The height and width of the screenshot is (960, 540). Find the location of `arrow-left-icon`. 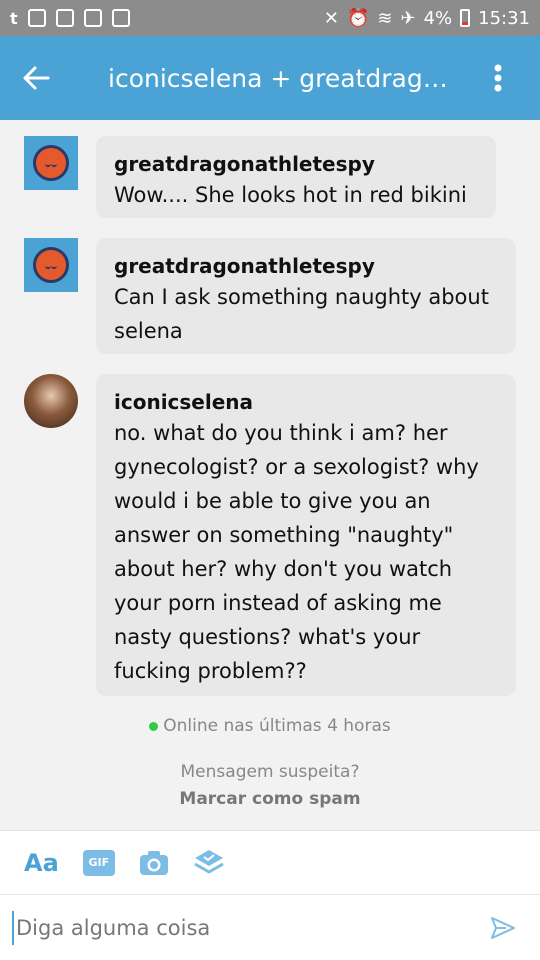

arrow-left-icon is located at coordinates (36, 78).